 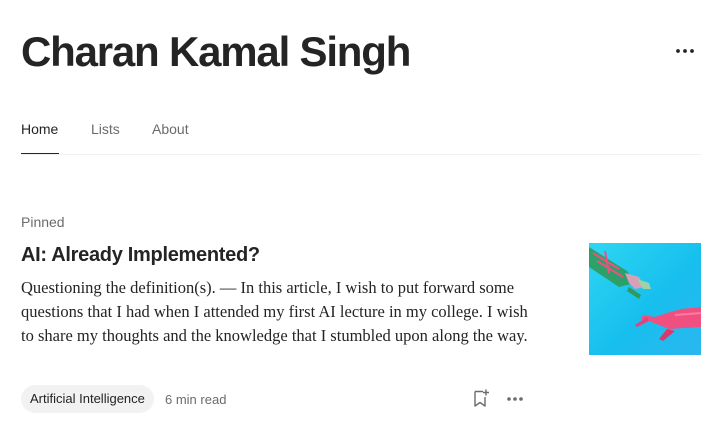 I want to click on tab-about: About, so click(x=170, y=129).